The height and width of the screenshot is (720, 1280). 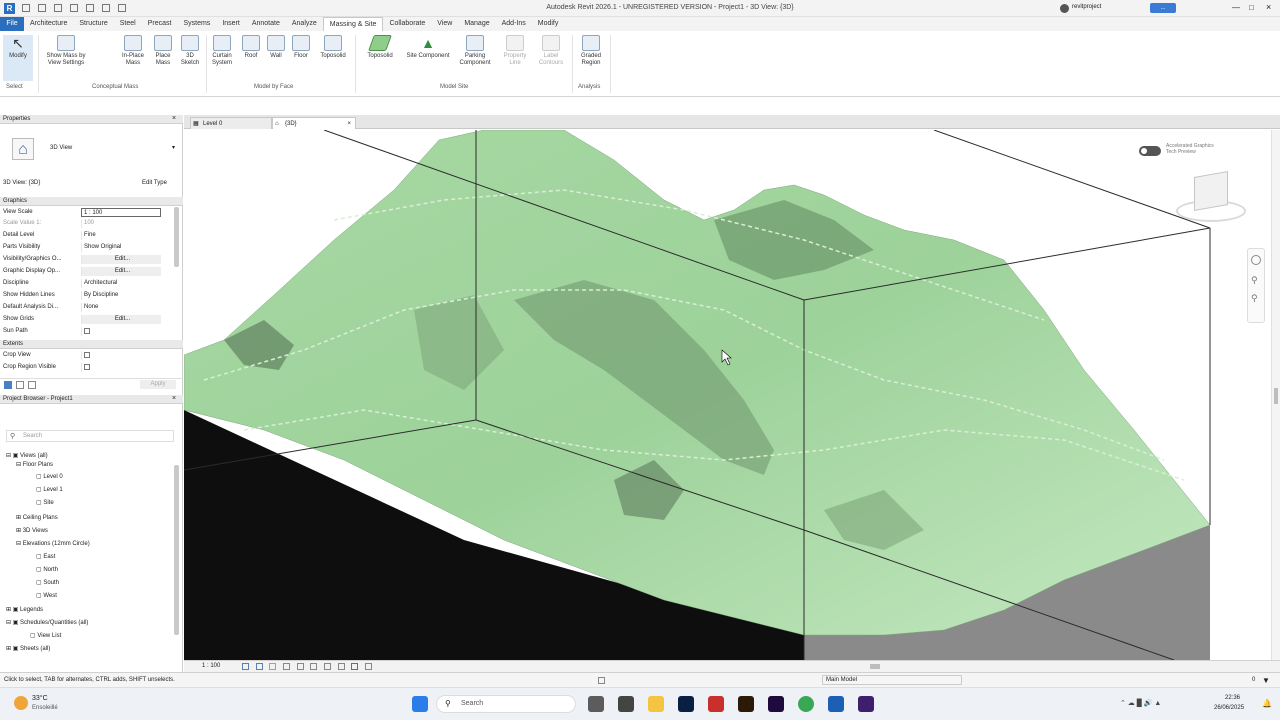 I want to click on main-model-select: Main Model, so click(x=892, y=680).